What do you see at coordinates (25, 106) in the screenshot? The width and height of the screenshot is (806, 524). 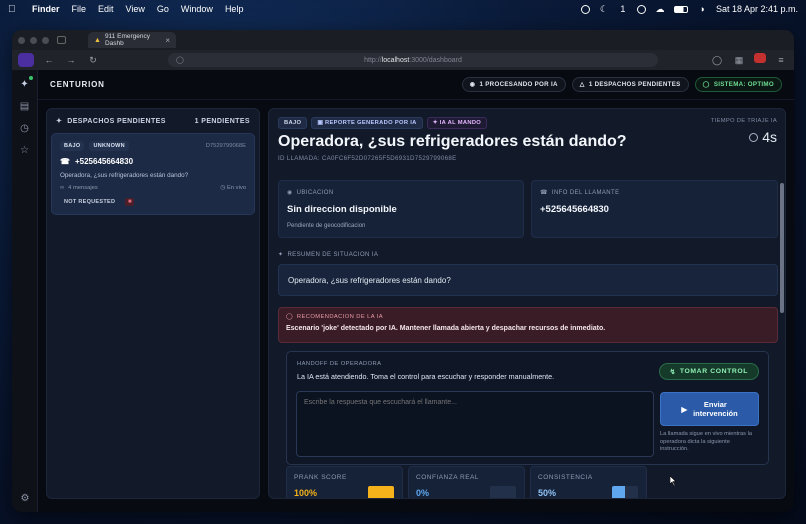 I see `inbox-icon: ▤` at bounding box center [25, 106].